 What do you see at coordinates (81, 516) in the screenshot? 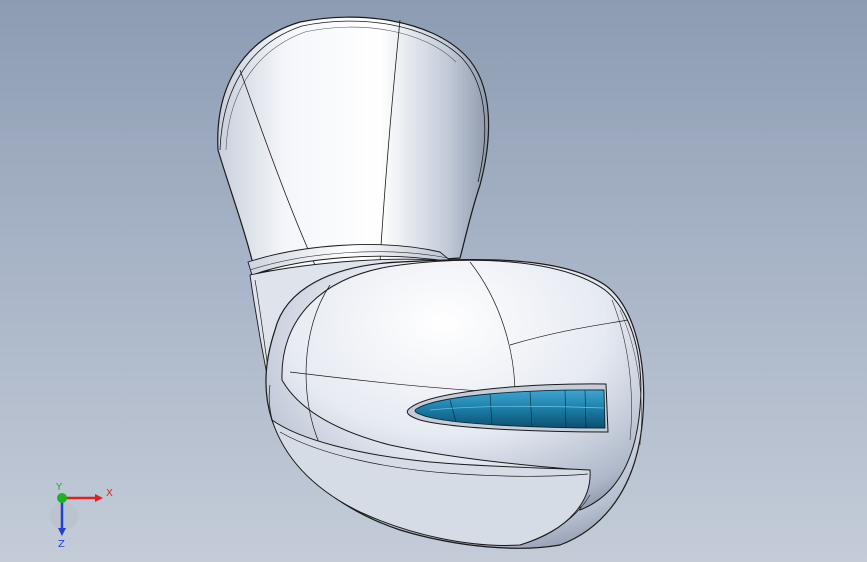
I see `axis-triad: X Y Z` at bounding box center [81, 516].